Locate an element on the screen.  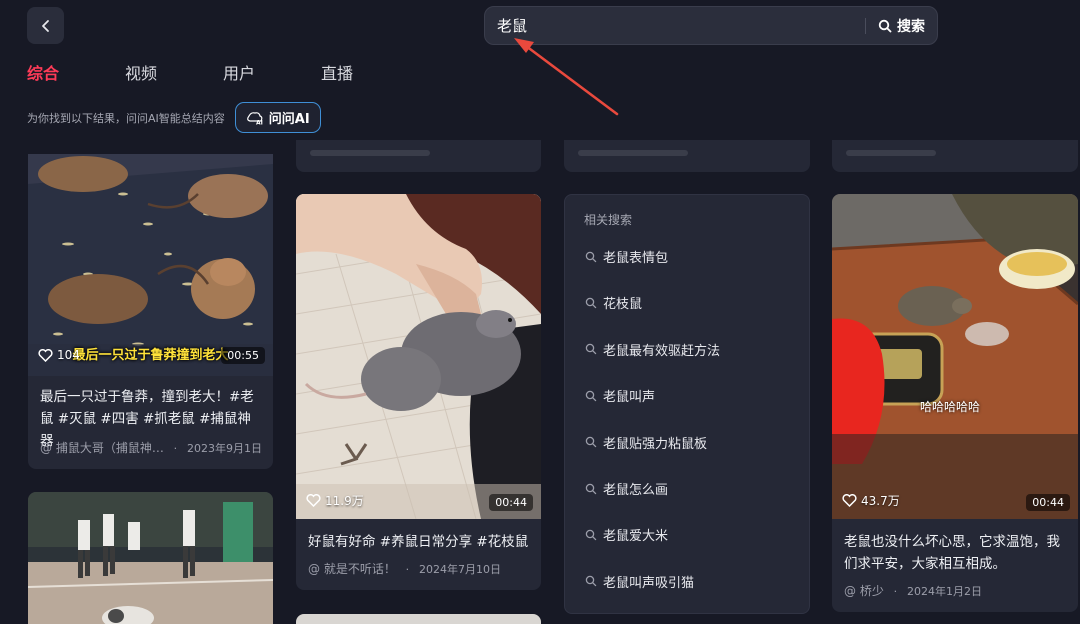
related-search-item: 老鼠叫声吸引猫 is located at coordinates (639, 581).